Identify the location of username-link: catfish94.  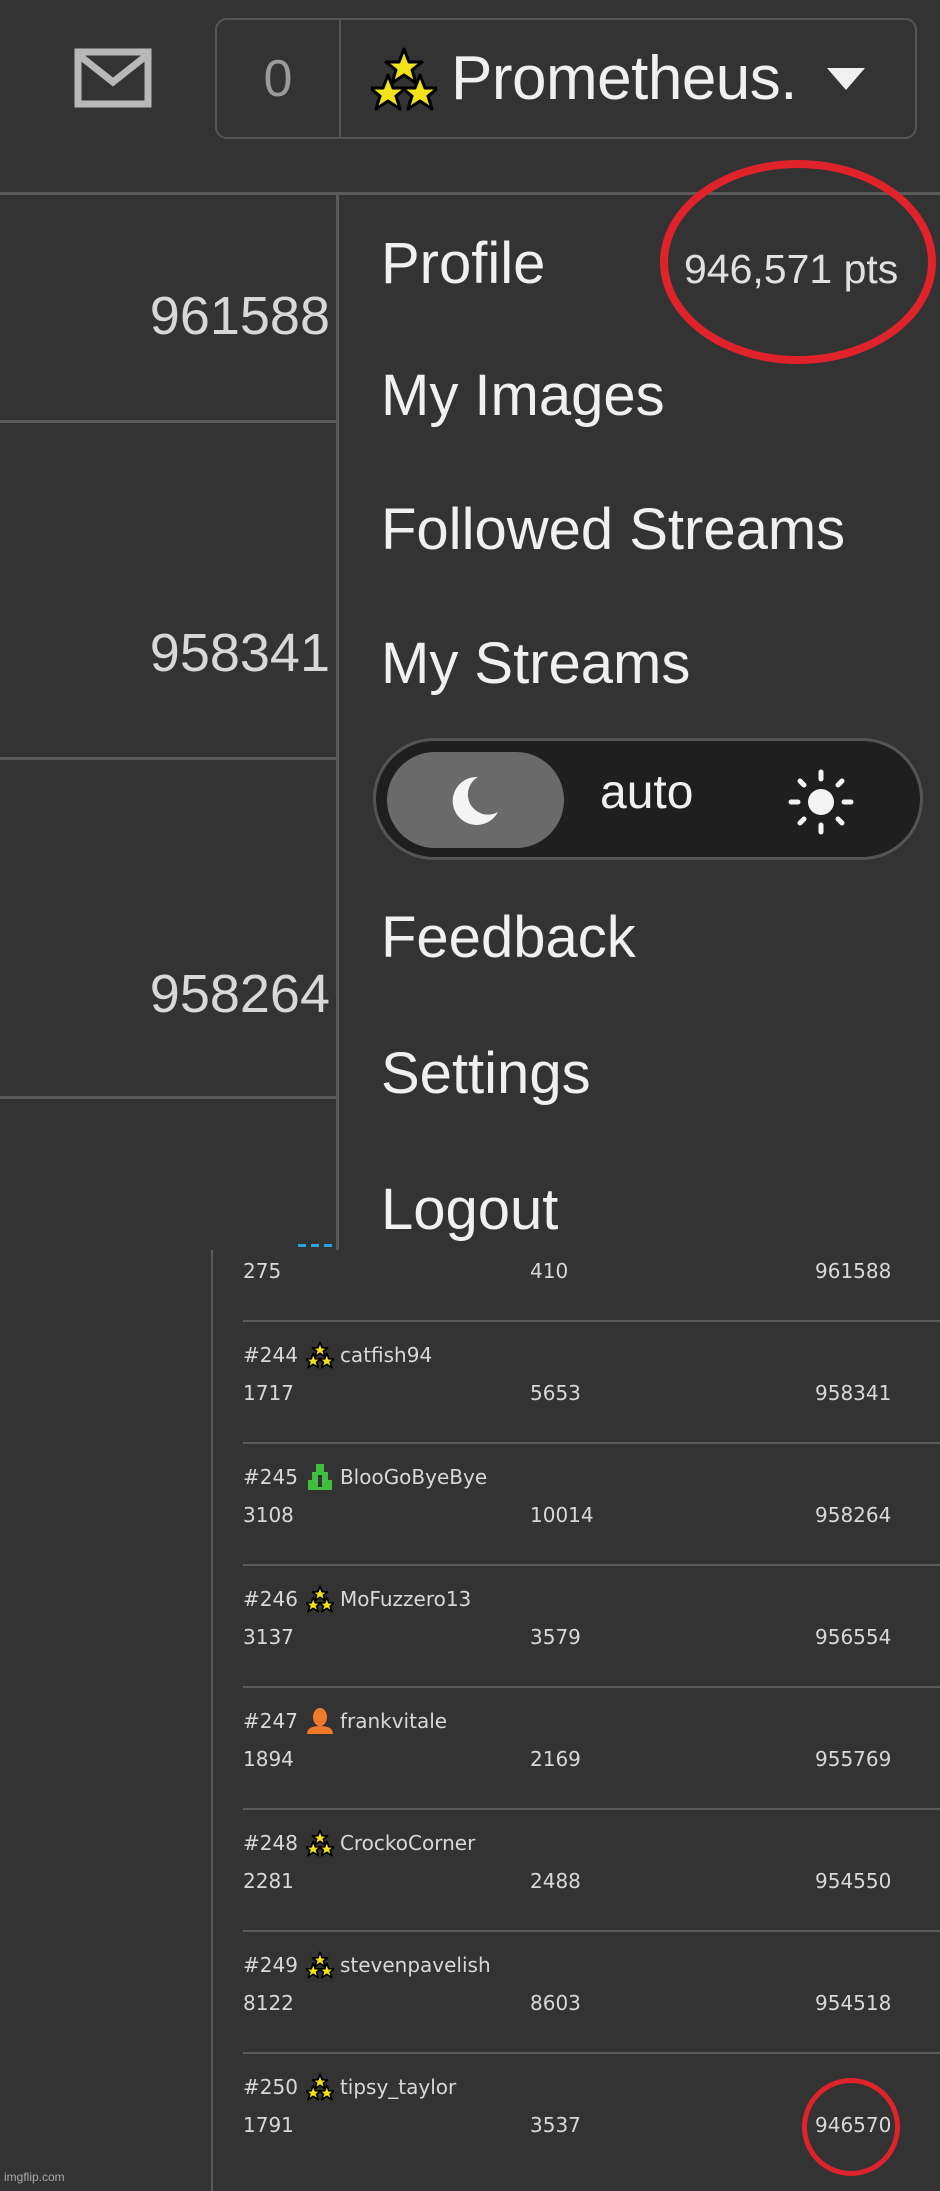
(386, 1355).